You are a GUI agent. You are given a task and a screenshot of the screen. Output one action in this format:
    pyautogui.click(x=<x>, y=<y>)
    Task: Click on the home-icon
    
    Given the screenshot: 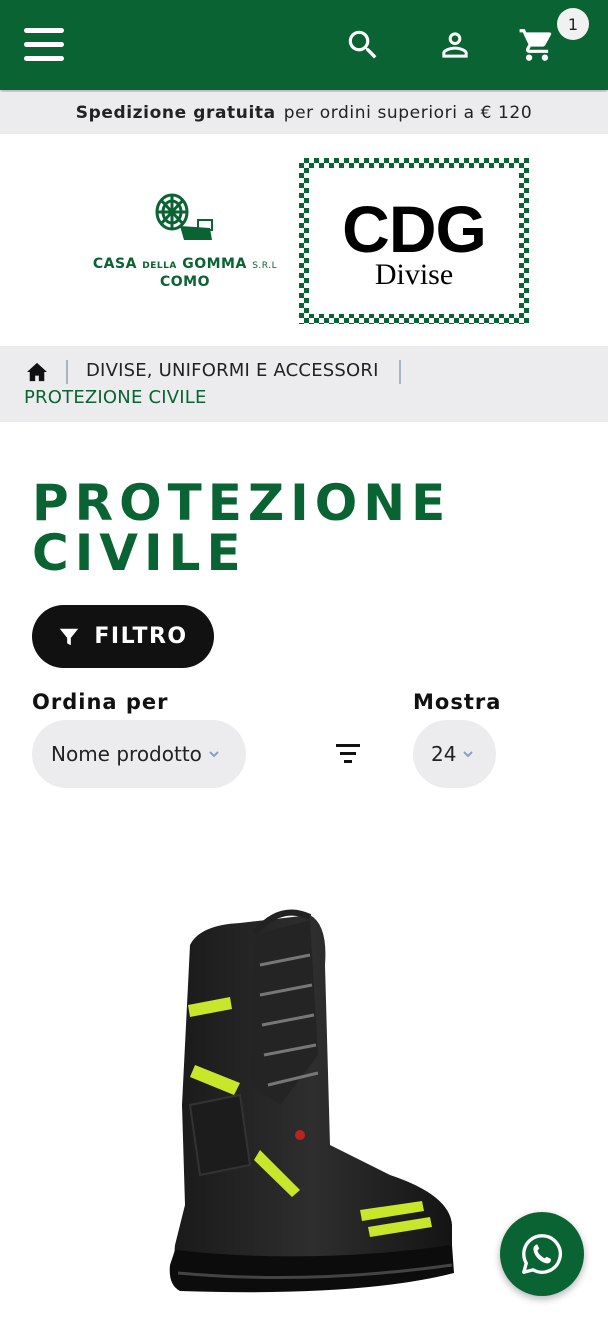 What is the action you would take?
    pyautogui.click(x=37, y=372)
    